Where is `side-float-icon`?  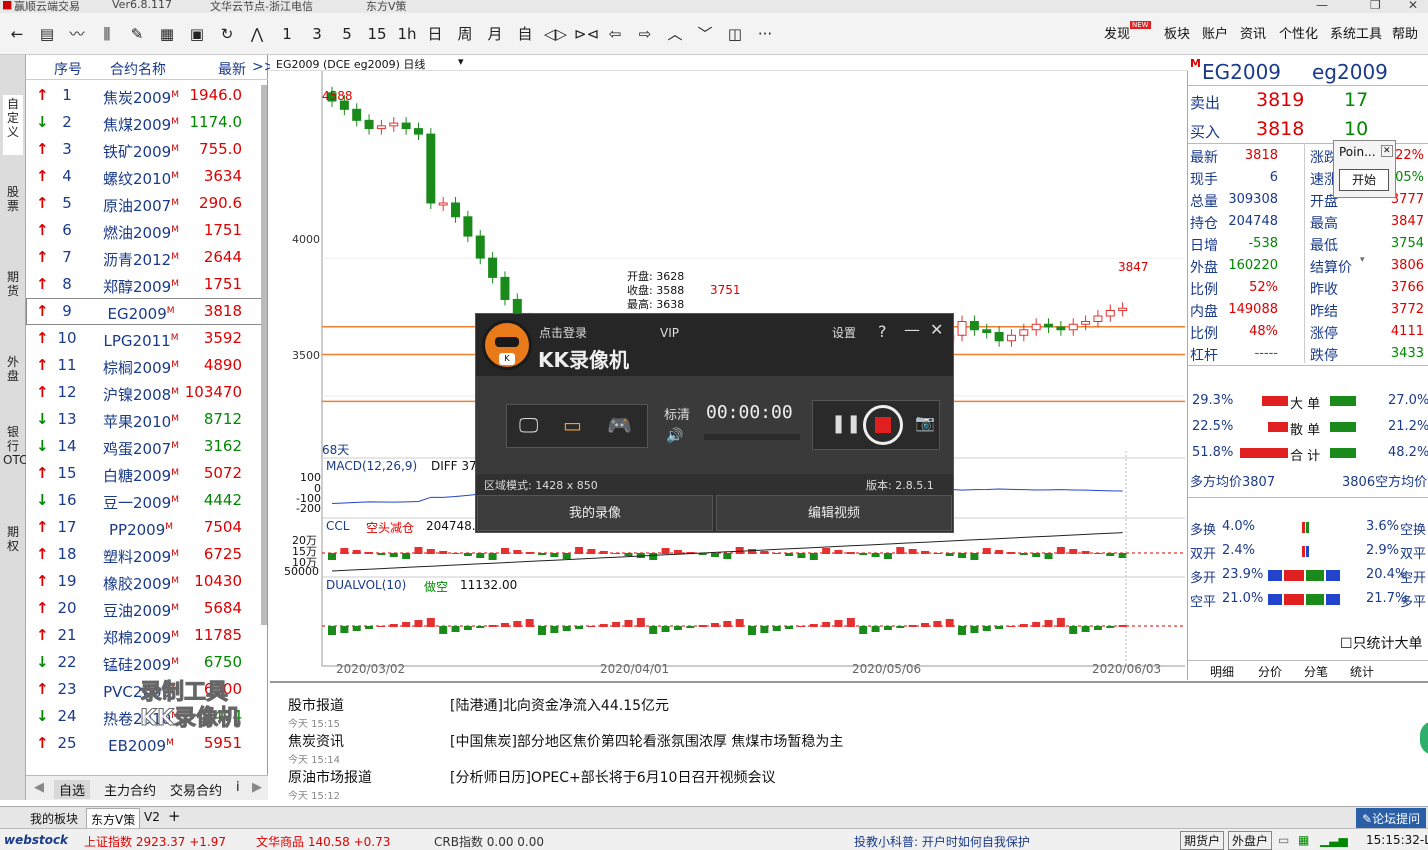 side-float-icon is located at coordinates (1424, 738).